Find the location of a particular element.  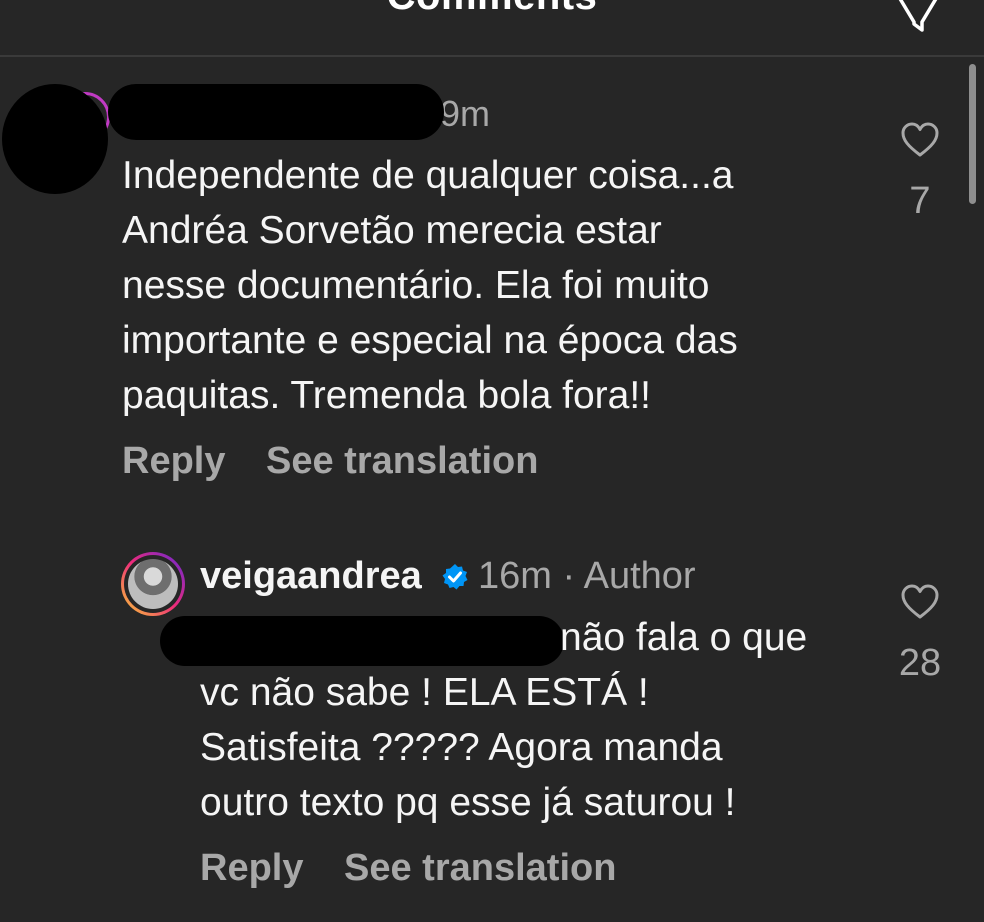

avatar-image is located at coordinates (153, 584).